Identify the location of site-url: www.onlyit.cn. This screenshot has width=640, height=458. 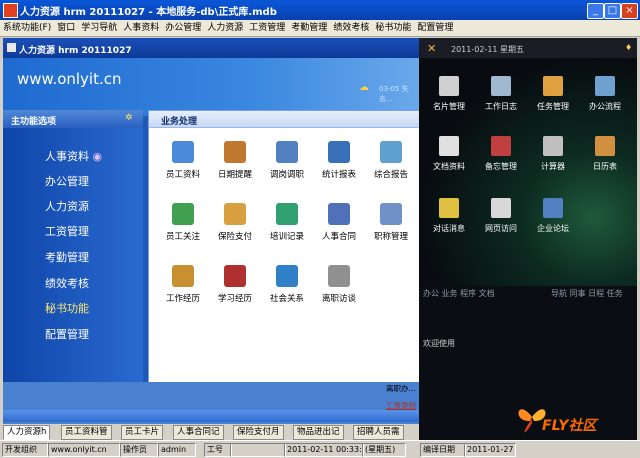
(69, 79).